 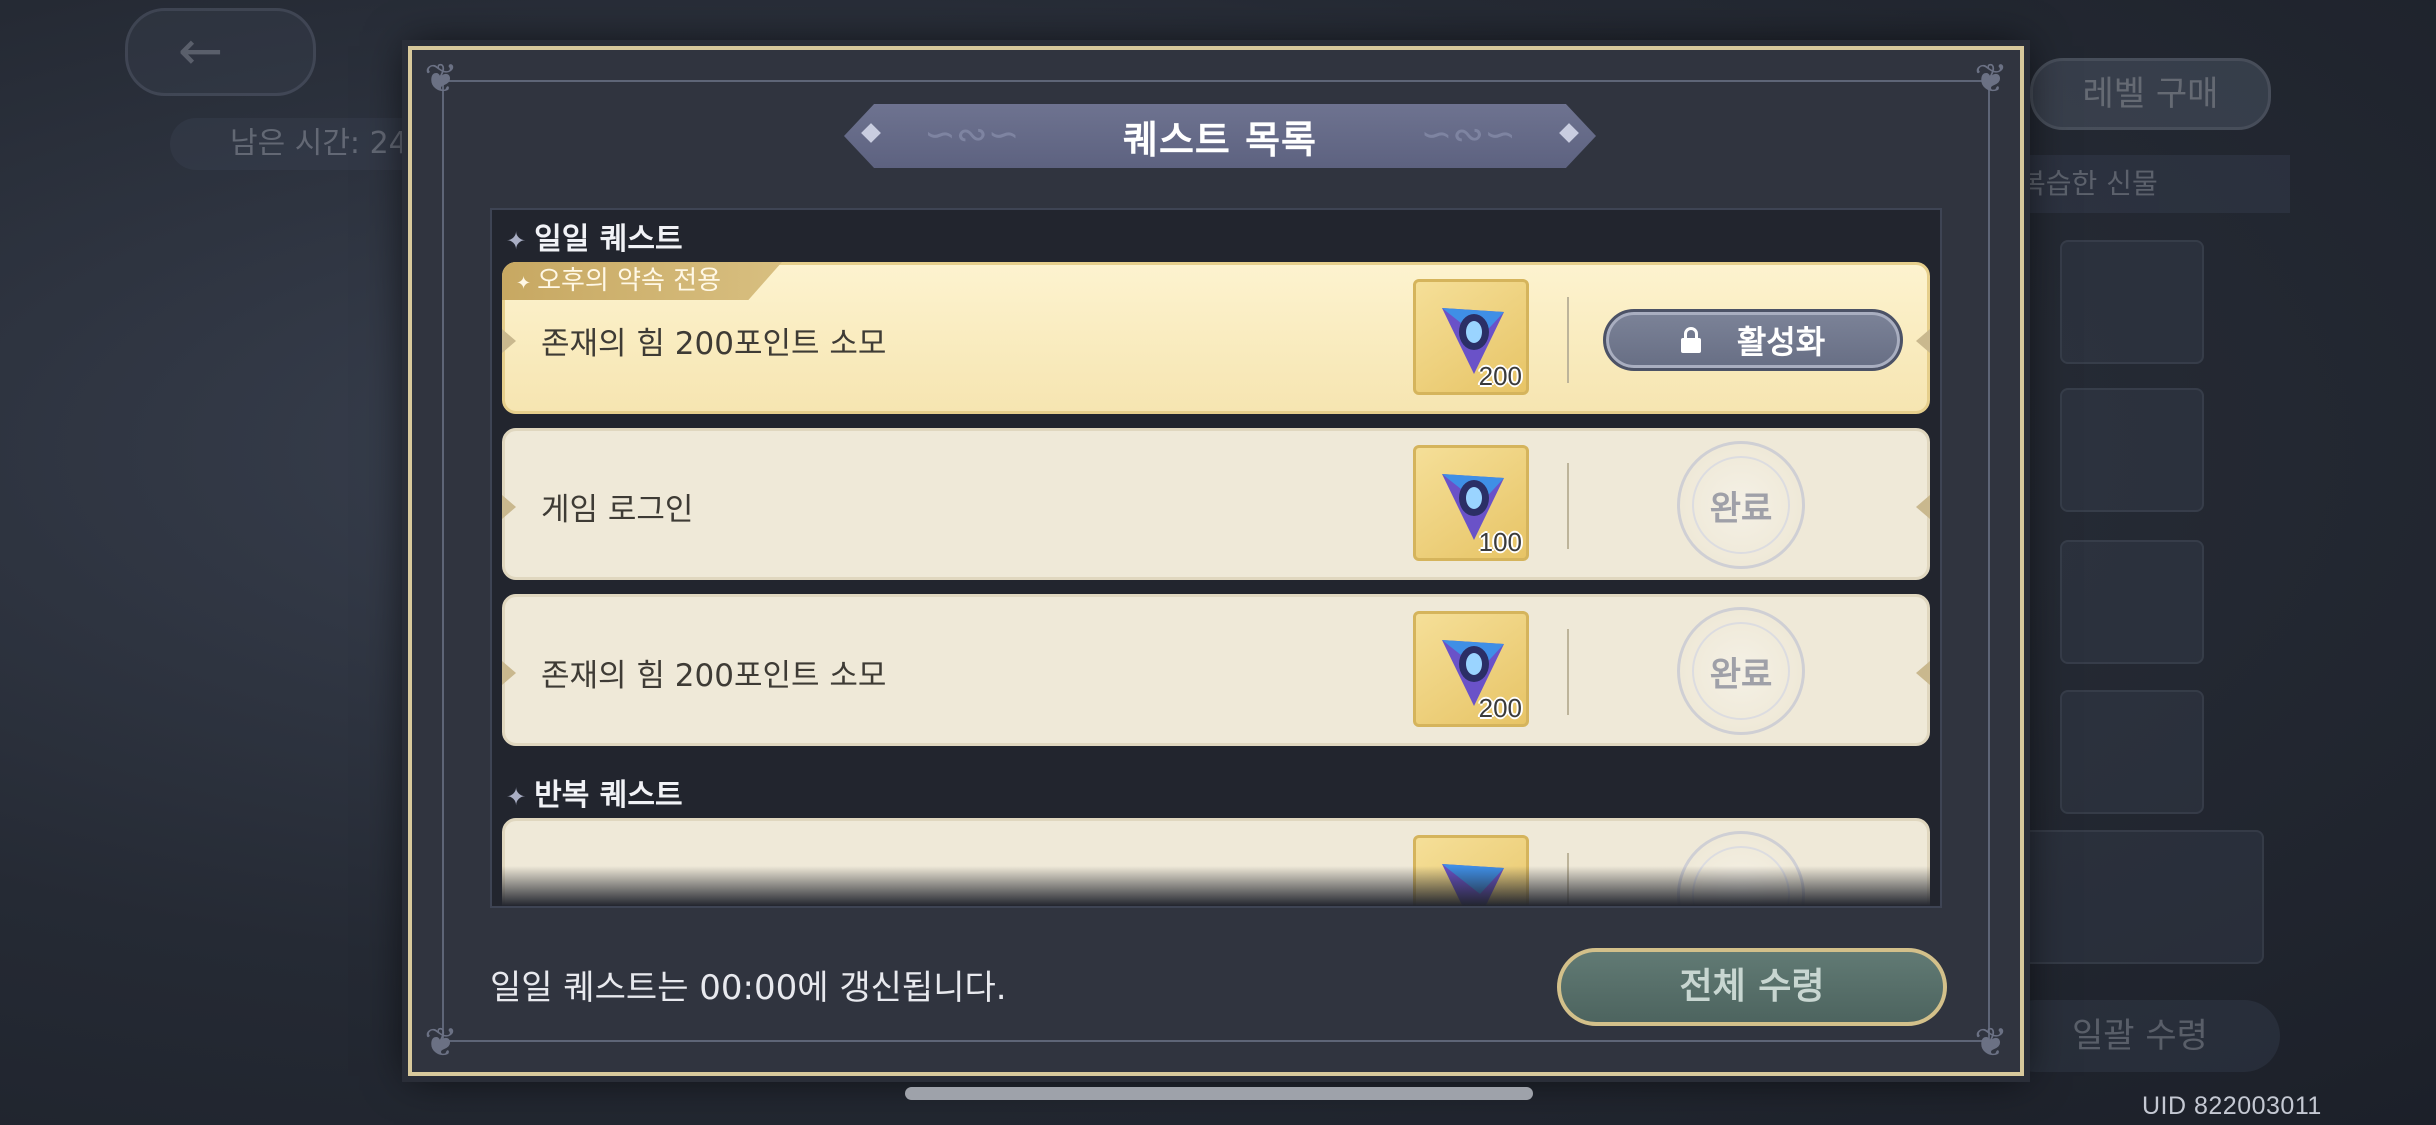 I want to click on reward-item: 100, so click(x=1471, y=503).